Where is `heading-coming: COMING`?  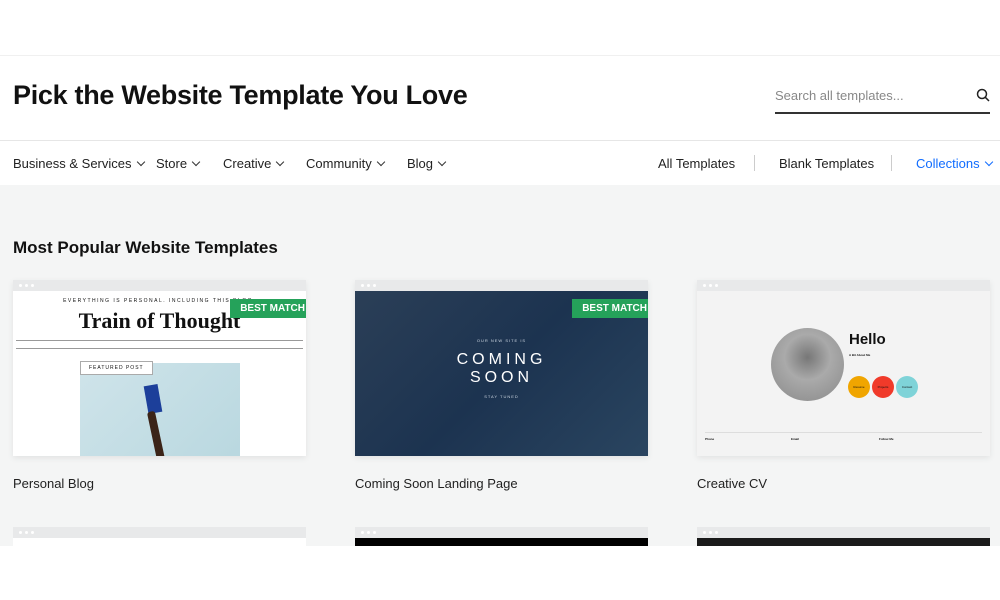
heading-coming: COMING is located at coordinates (501, 359).